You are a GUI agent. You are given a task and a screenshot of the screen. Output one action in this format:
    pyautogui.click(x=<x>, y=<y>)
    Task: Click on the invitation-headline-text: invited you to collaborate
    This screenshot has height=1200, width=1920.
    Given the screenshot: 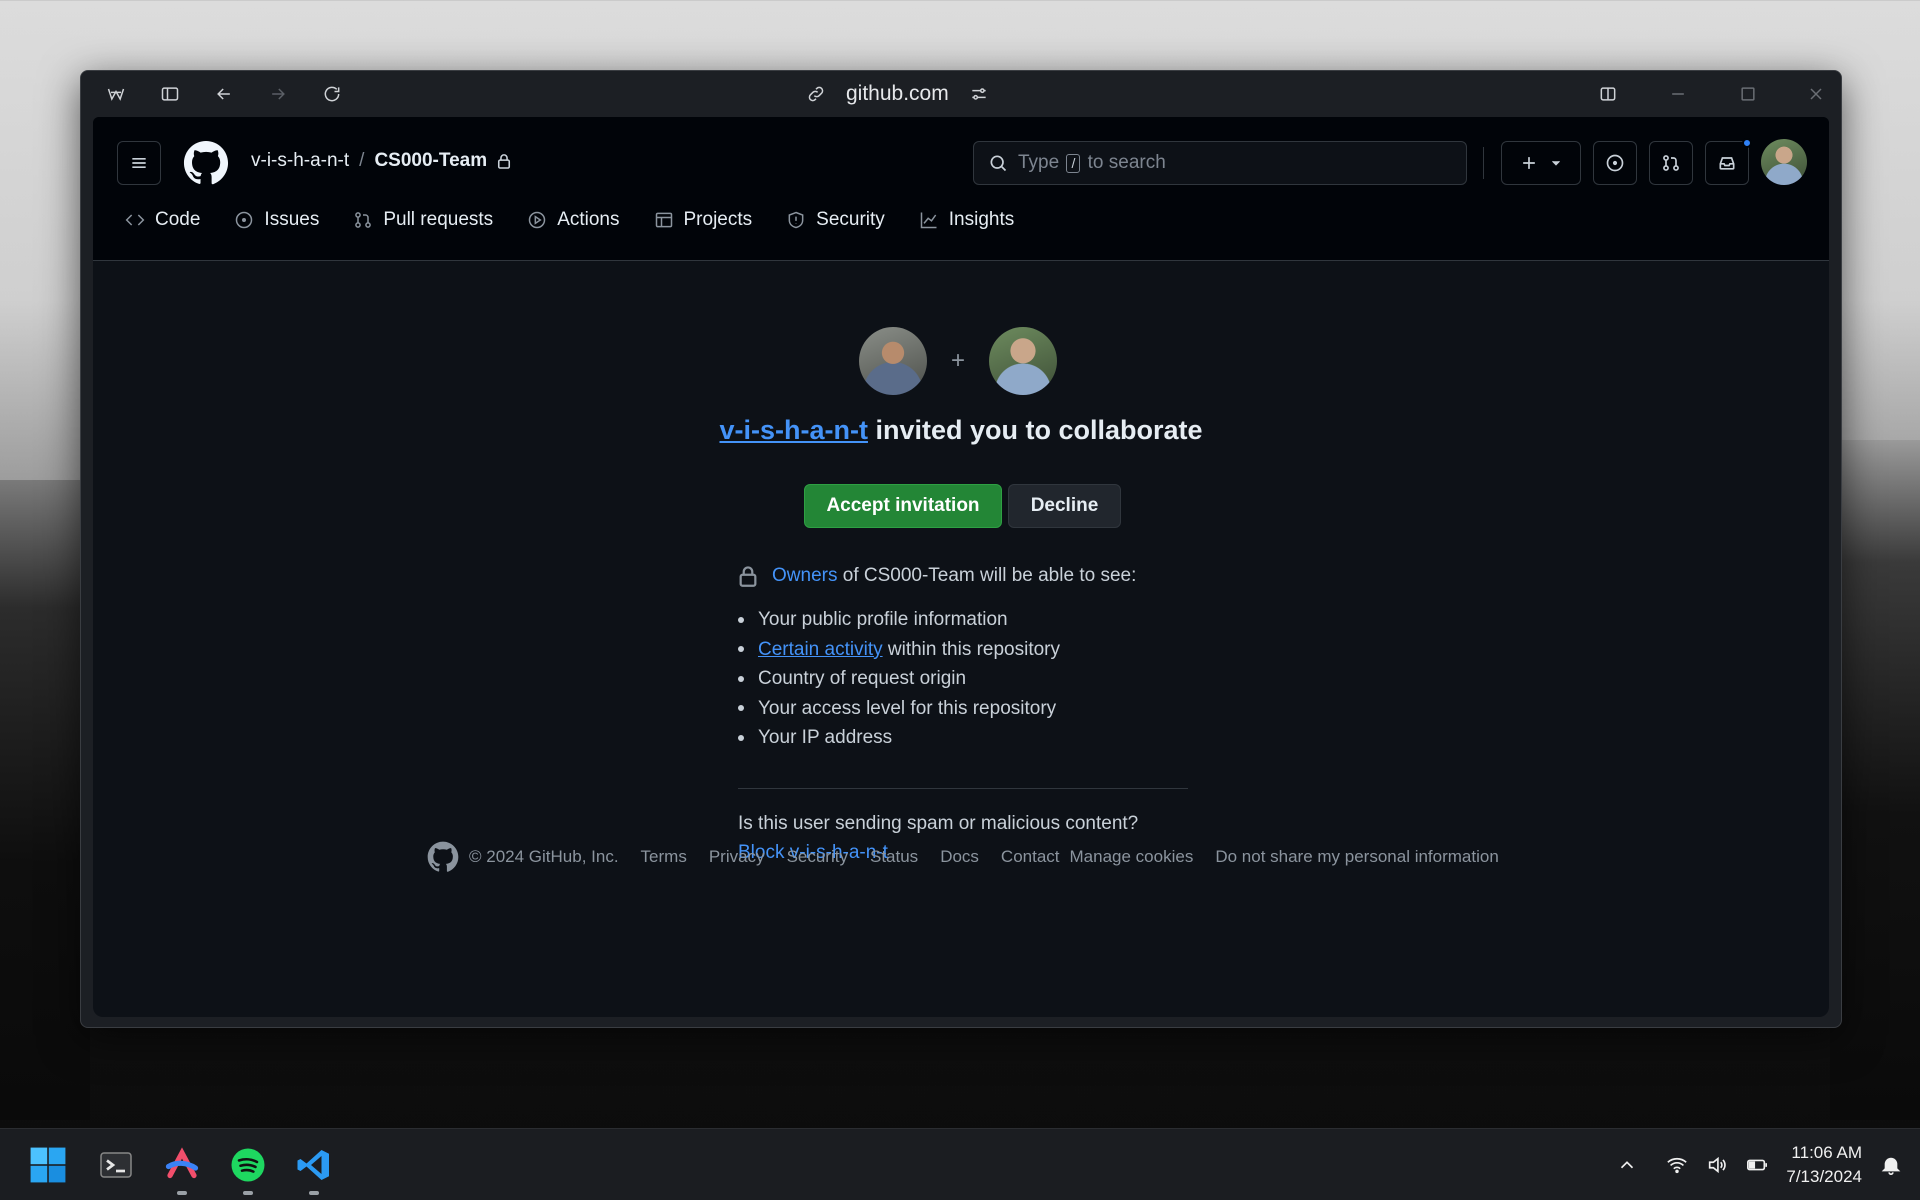 What is the action you would take?
    pyautogui.click(x=1035, y=430)
    